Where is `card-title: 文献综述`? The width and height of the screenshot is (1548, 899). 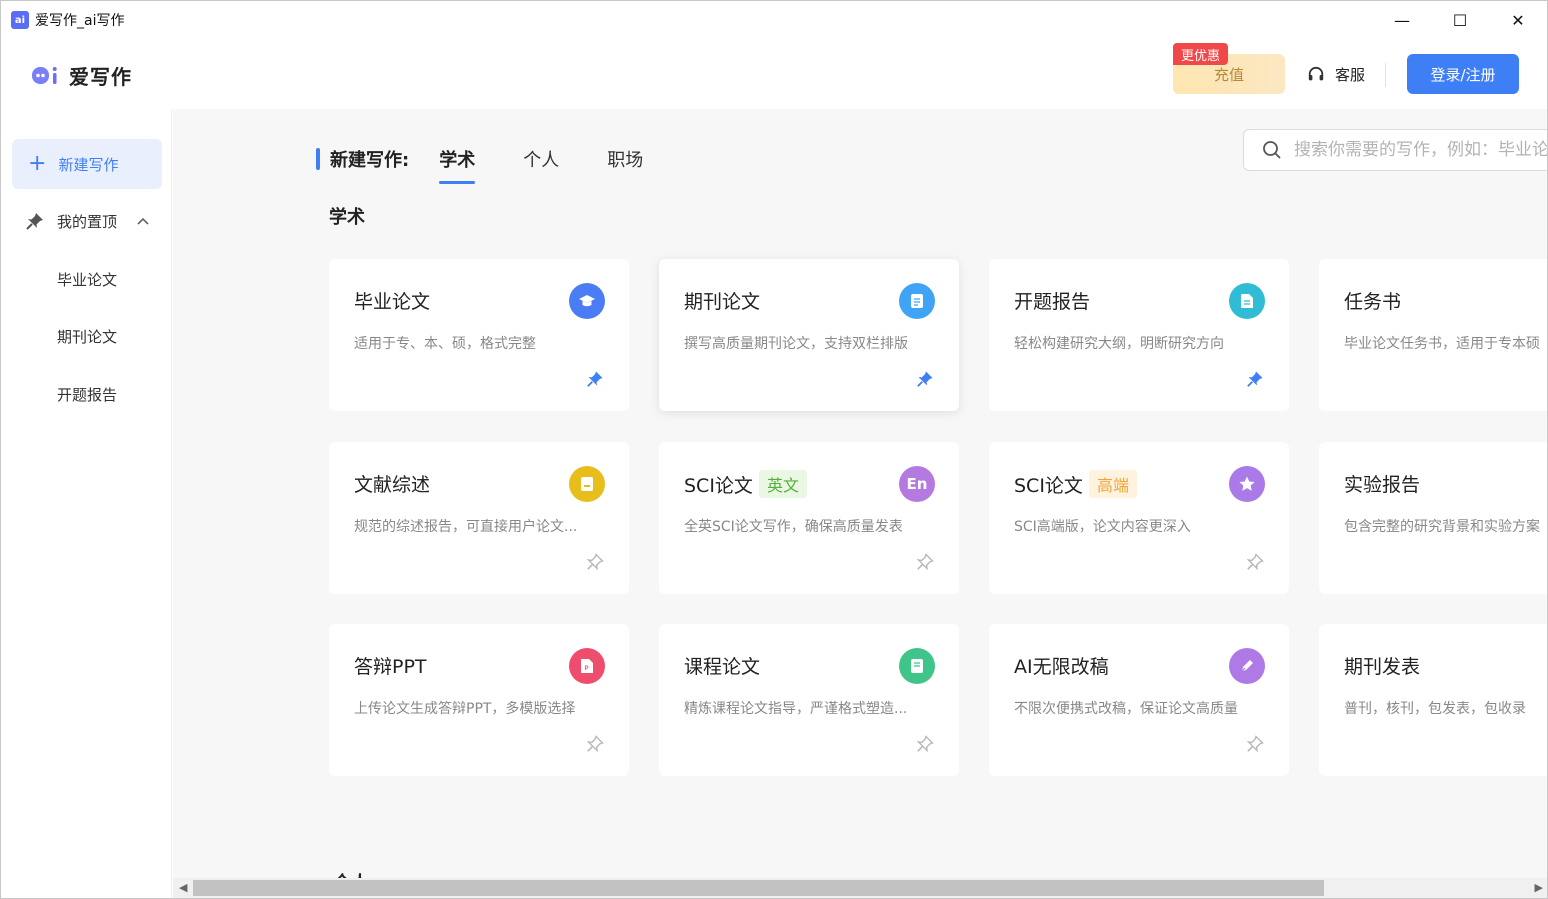
card-title: 文献综述 is located at coordinates (392, 483).